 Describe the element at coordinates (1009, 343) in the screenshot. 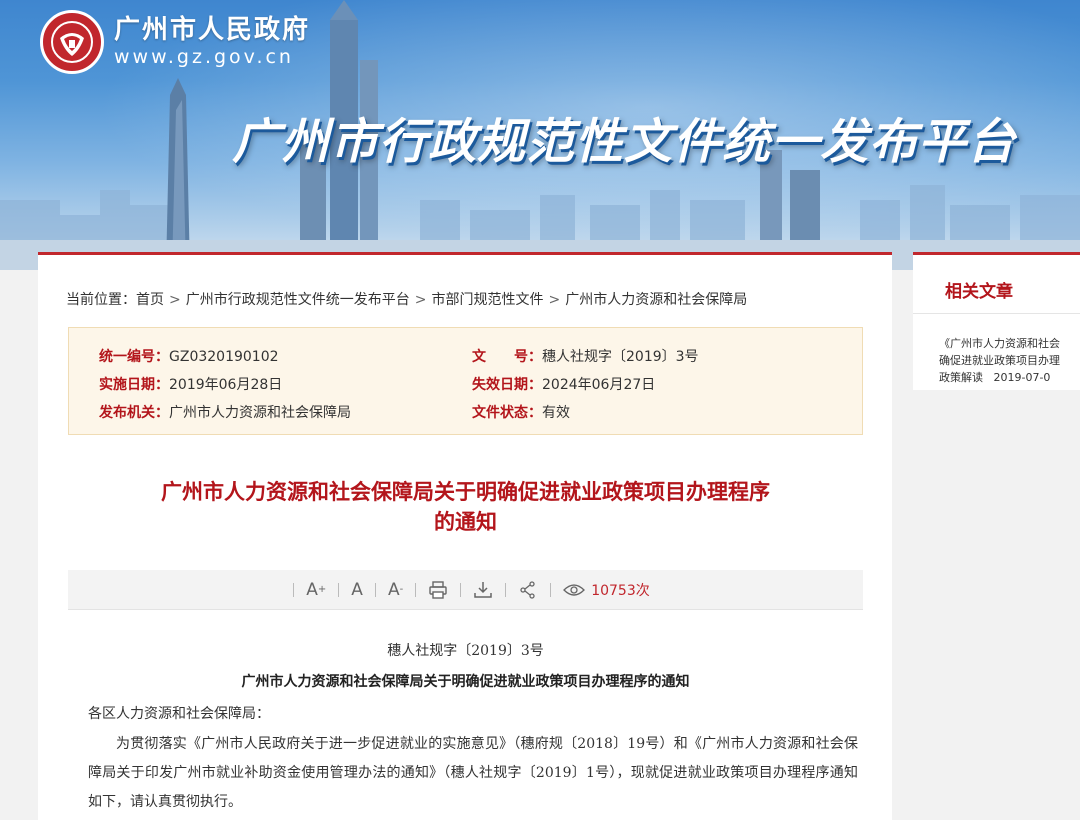

I see `related-article-title-line1: 《广州市人力资源和社会` at that location.